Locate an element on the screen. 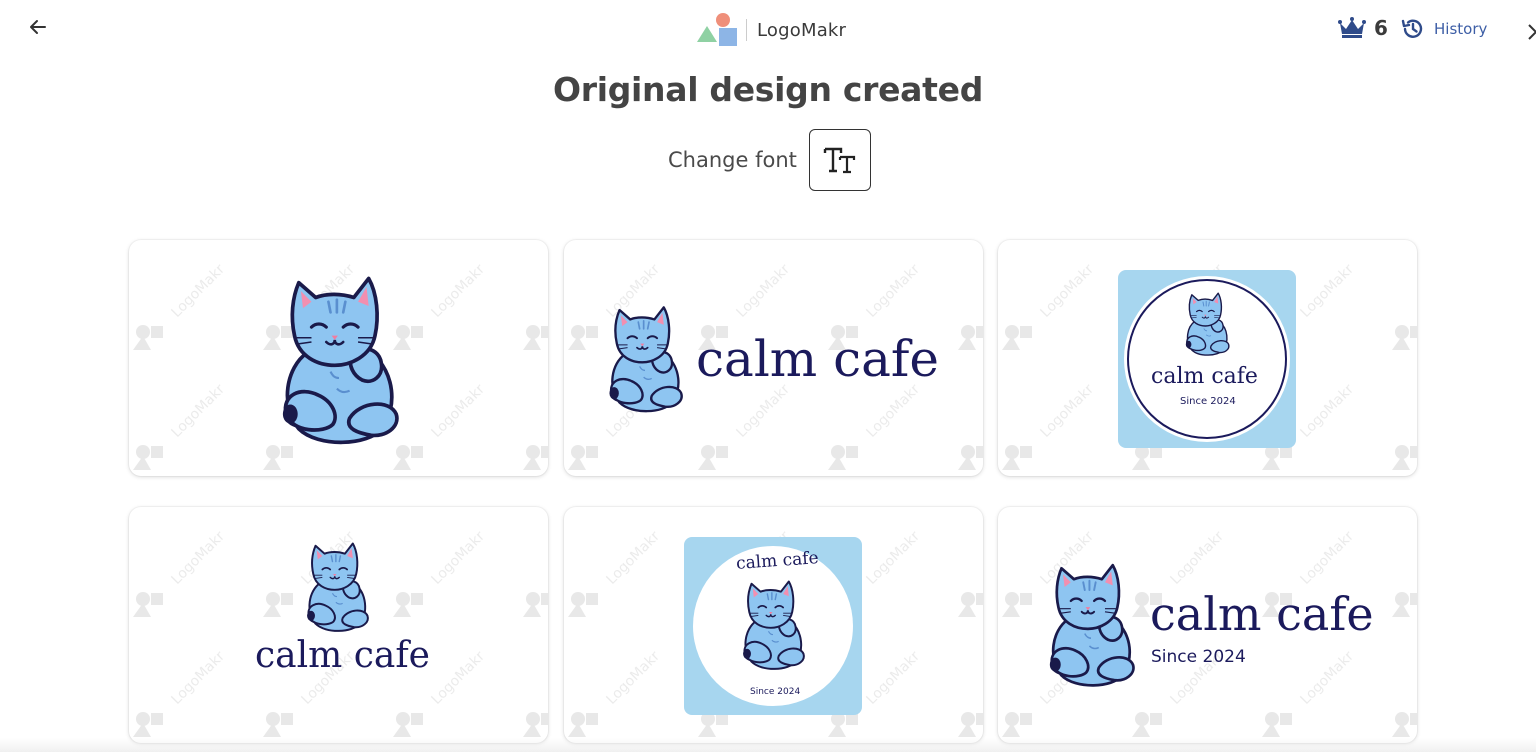 This screenshot has height=752, width=1536. top-bar: LogoMakr 6 History is located at coordinates (768, 30).